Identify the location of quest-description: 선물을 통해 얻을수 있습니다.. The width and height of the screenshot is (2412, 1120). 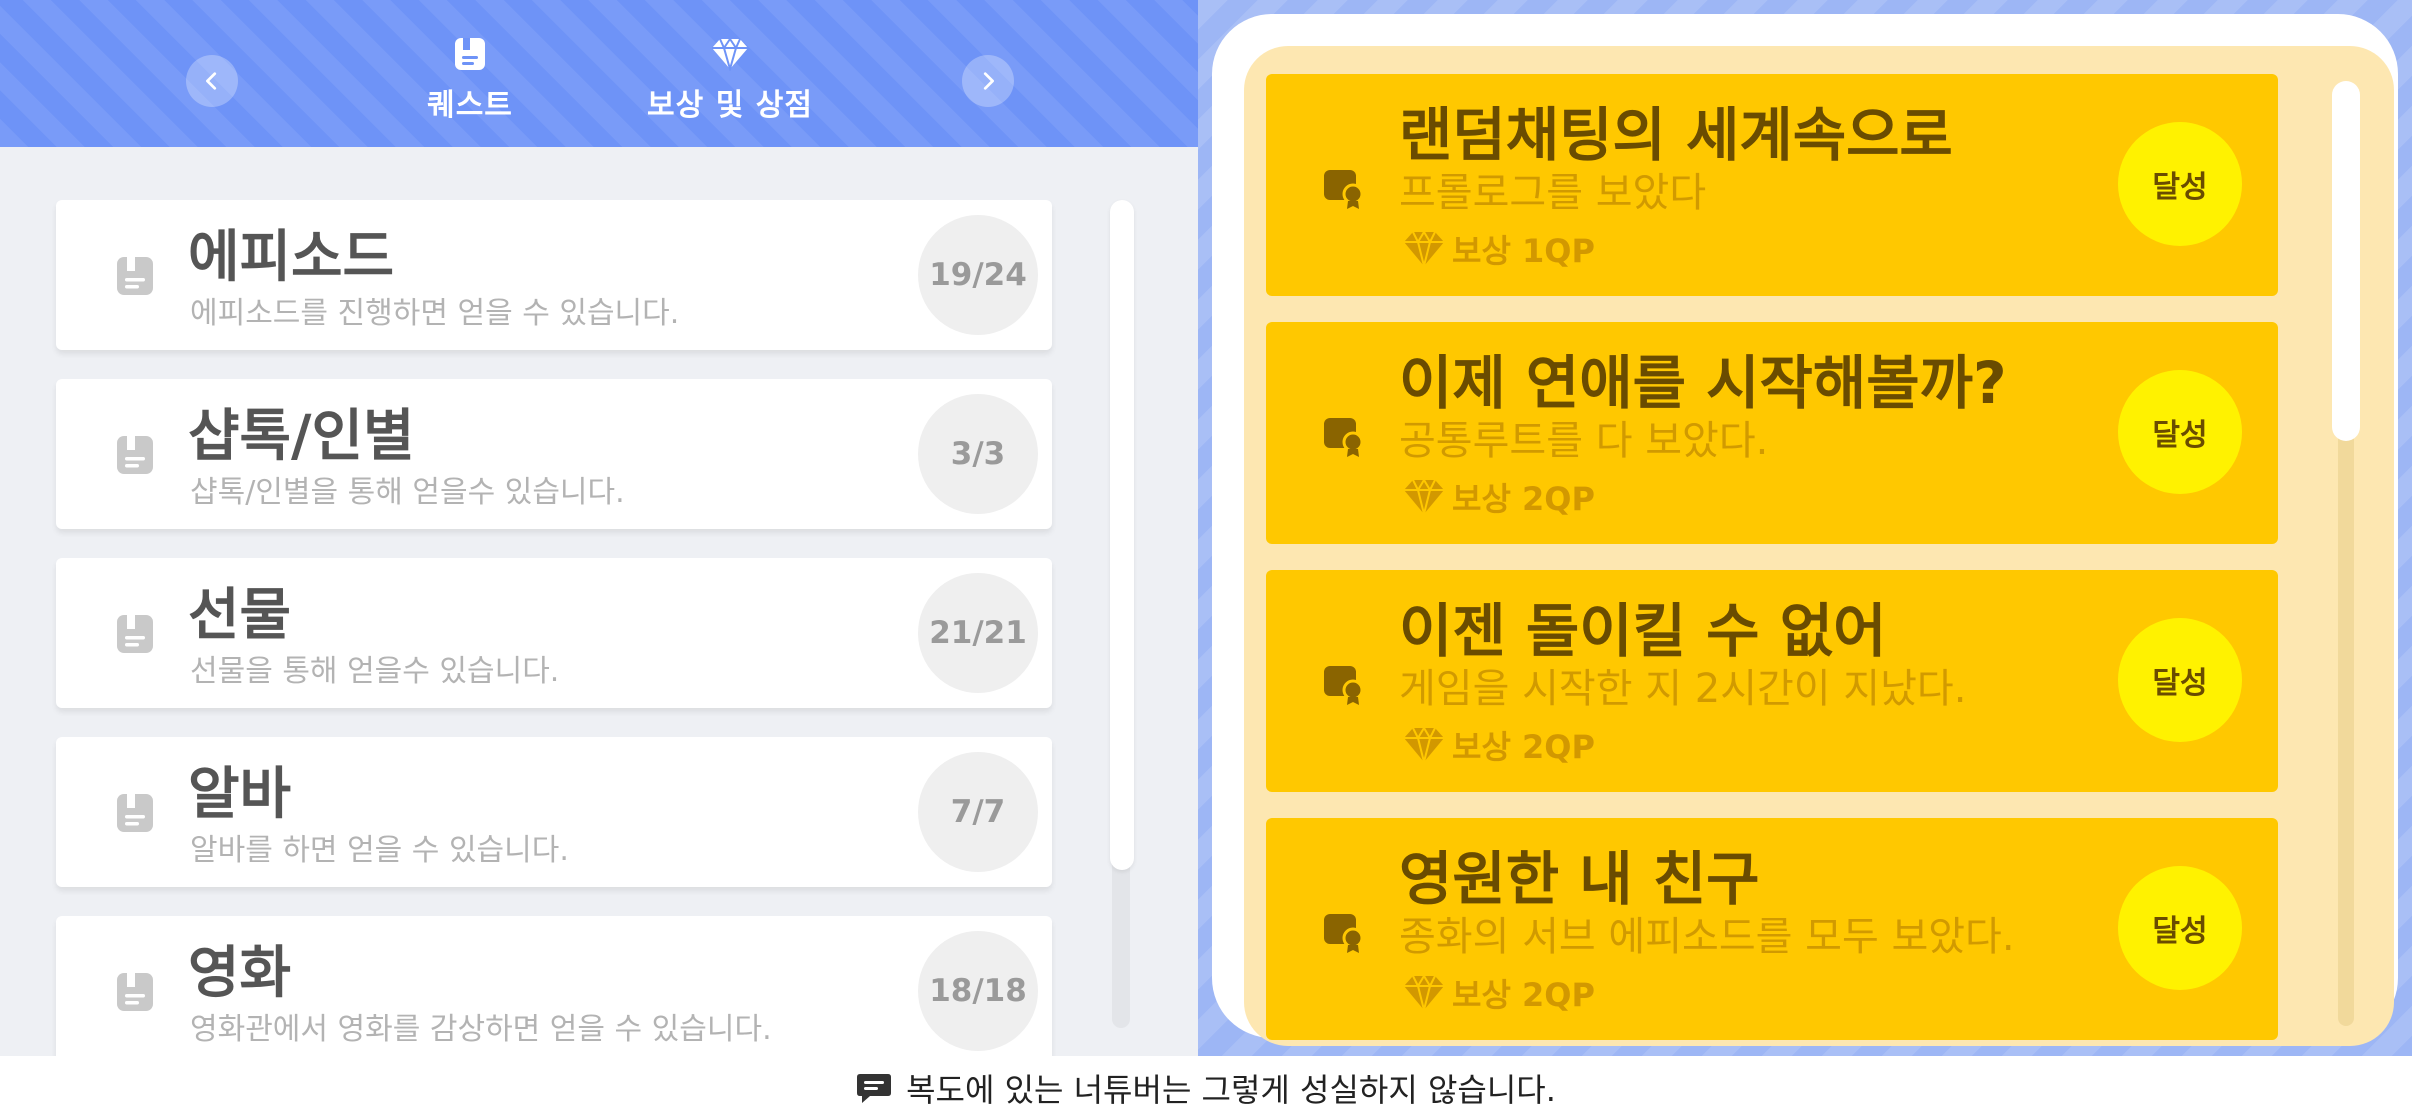
(375, 671).